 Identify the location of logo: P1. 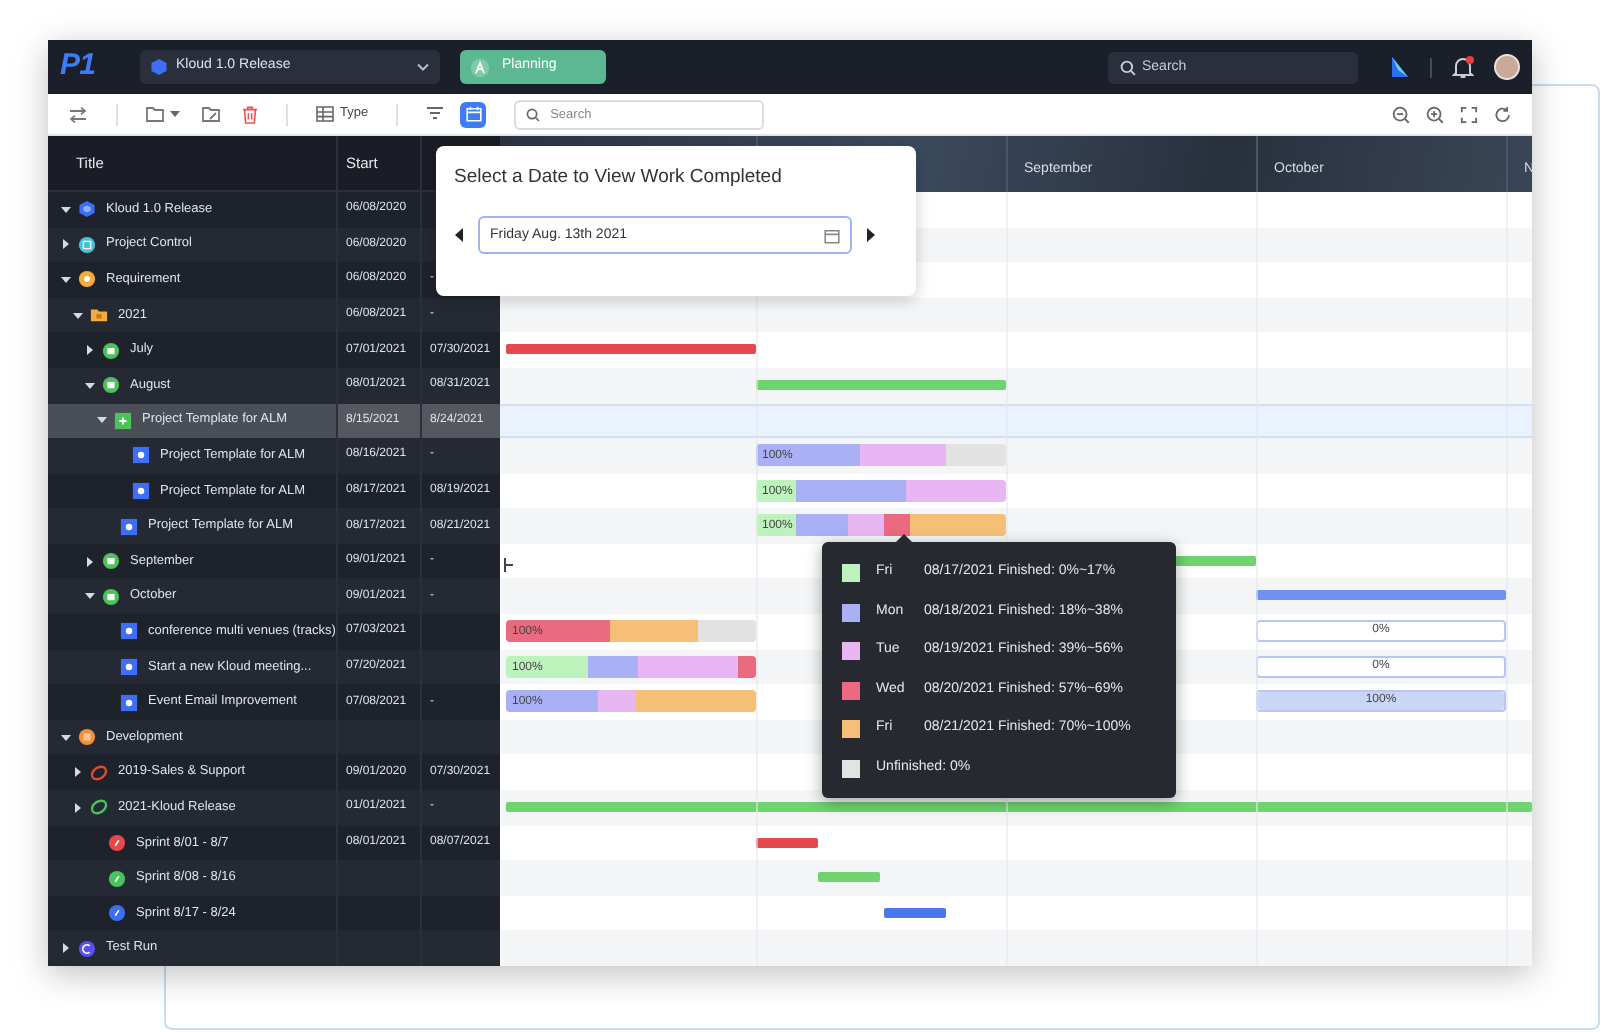
(79, 66).